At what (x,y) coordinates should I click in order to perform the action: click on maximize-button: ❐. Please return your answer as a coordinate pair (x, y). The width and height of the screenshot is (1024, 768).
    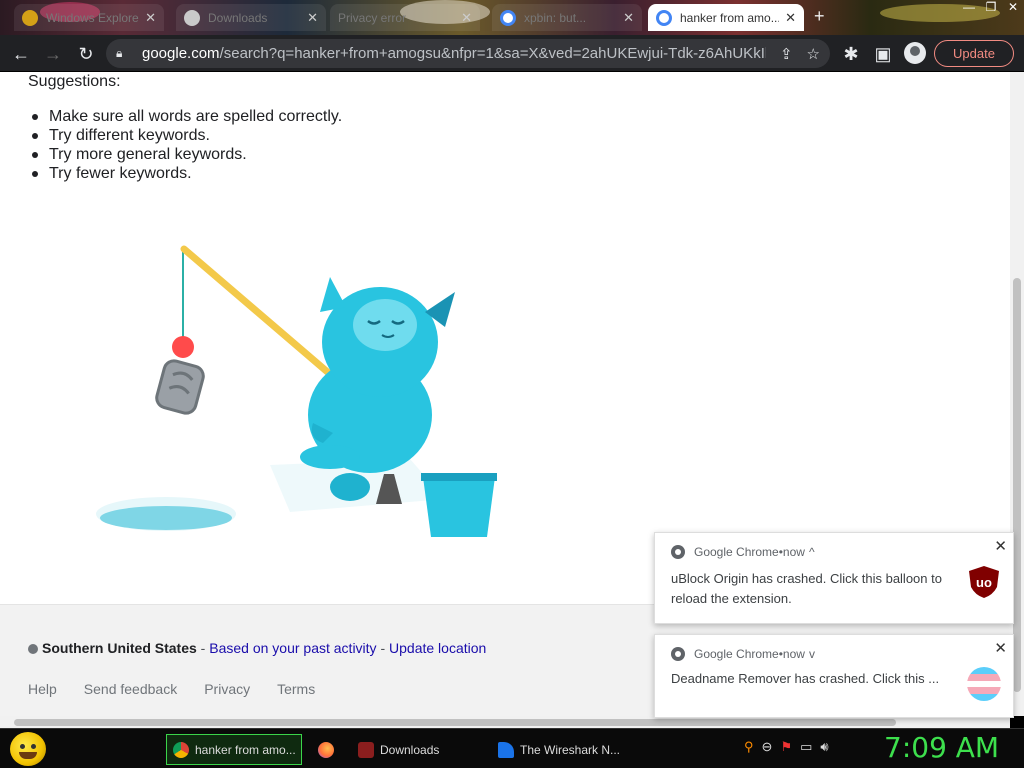
    Looking at the image, I should click on (991, 10).